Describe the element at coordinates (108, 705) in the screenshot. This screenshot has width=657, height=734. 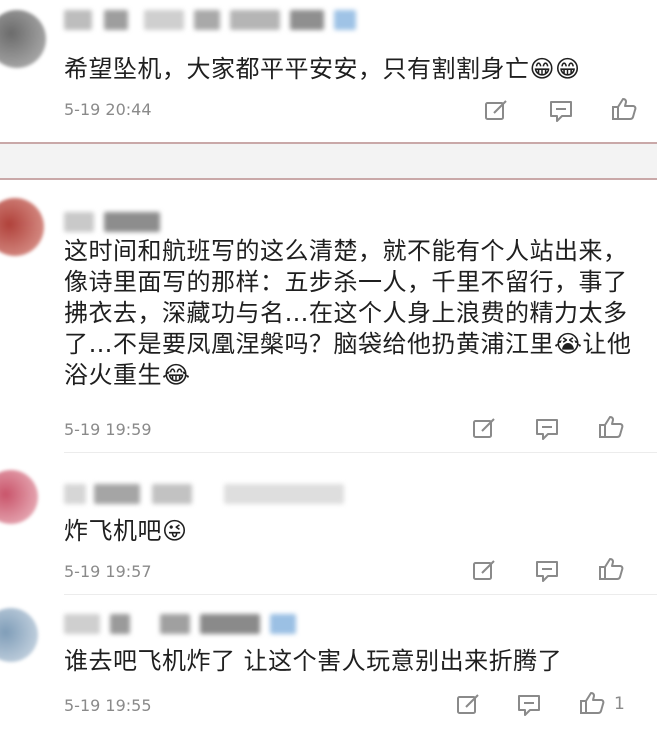
I see `comment-time: 5-19 19:55` at that location.